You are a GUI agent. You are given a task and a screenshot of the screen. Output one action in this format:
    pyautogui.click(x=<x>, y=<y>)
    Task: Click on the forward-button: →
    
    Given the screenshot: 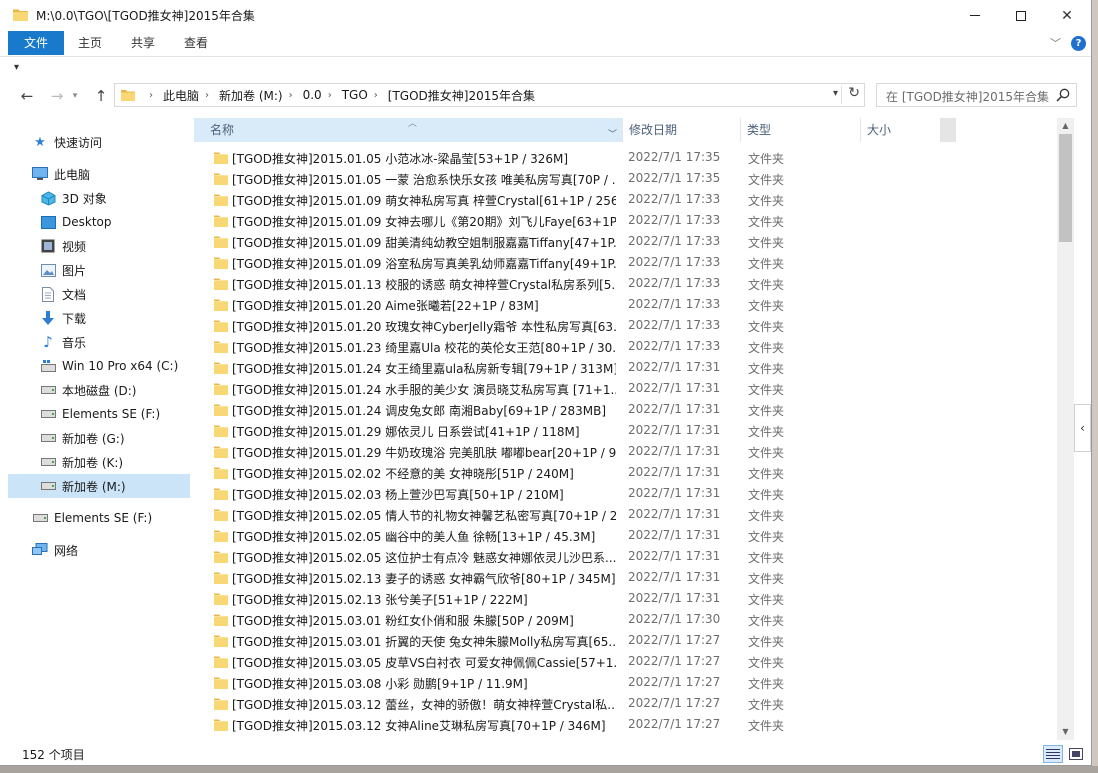 What is the action you would take?
    pyautogui.click(x=57, y=96)
    